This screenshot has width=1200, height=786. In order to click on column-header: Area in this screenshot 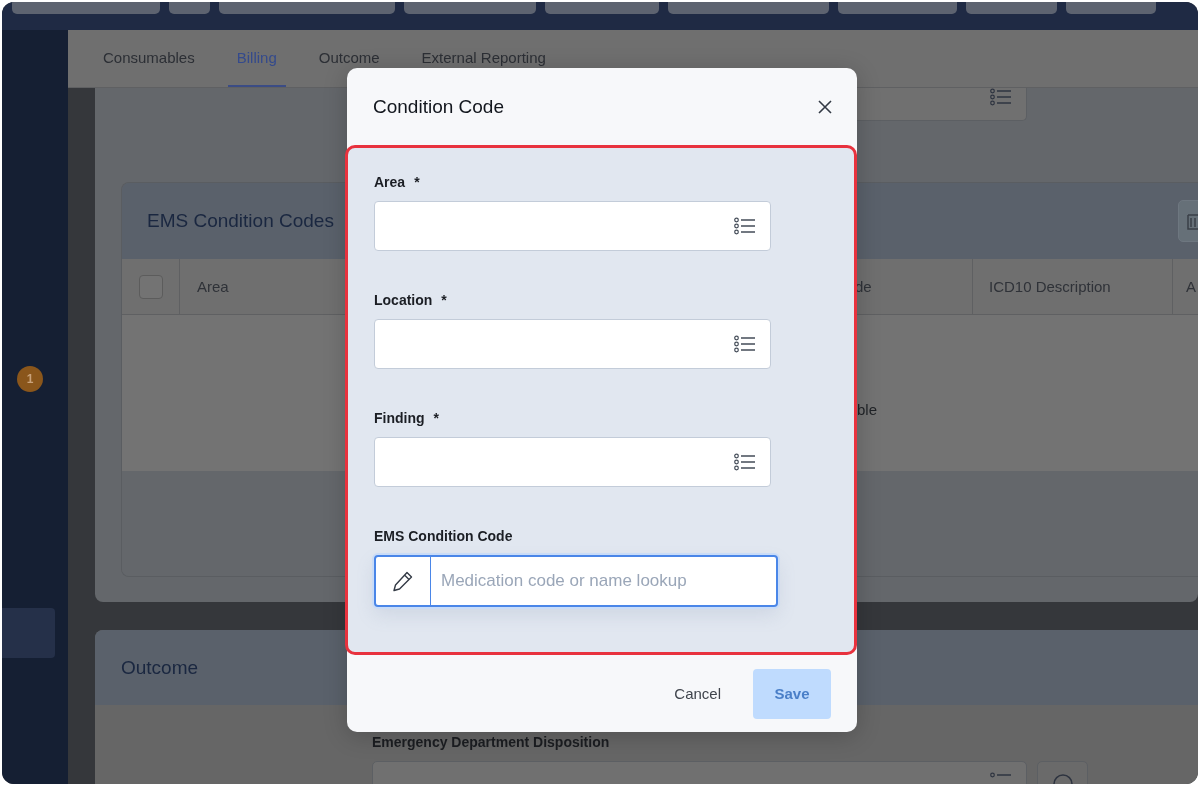, I will do `click(213, 287)`.